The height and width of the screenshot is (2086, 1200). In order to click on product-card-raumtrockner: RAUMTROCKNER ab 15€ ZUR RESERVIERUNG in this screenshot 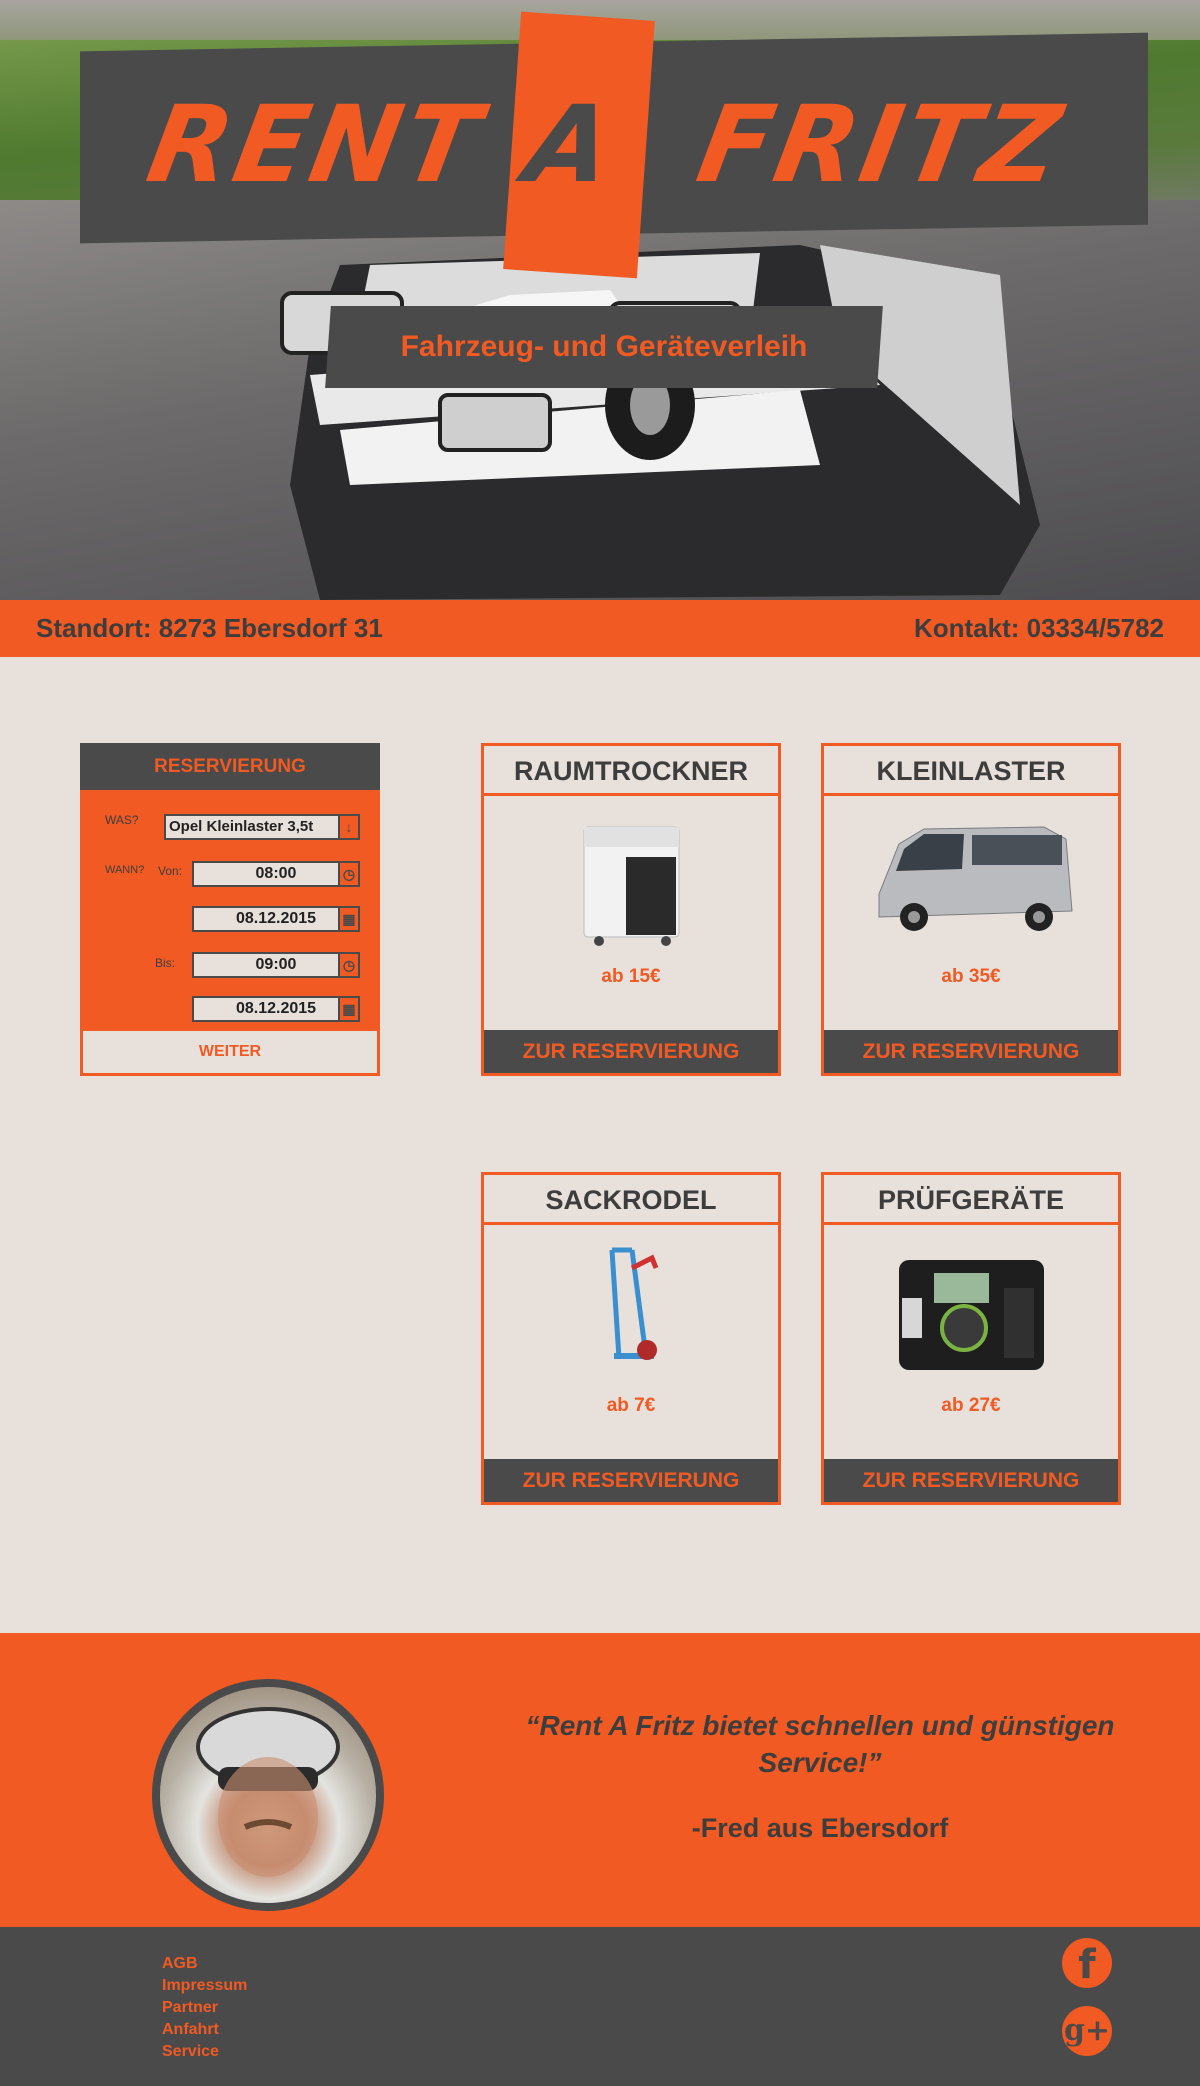, I will do `click(631, 909)`.